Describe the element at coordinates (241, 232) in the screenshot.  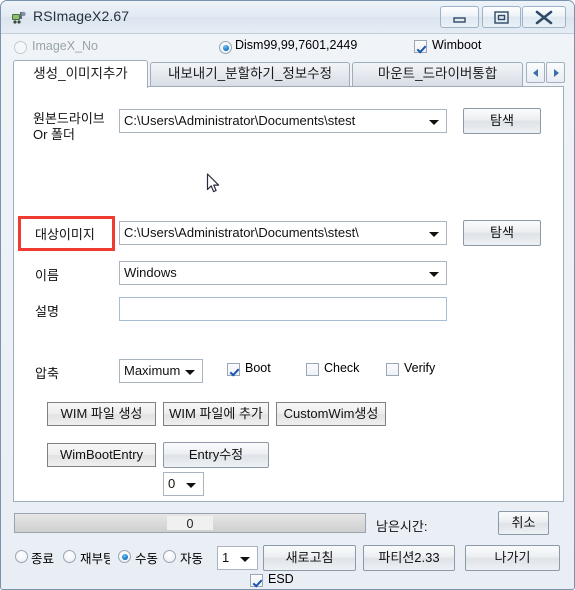
I see `target-image-value: C:\Users\Administrator\Documents\stest\` at that location.